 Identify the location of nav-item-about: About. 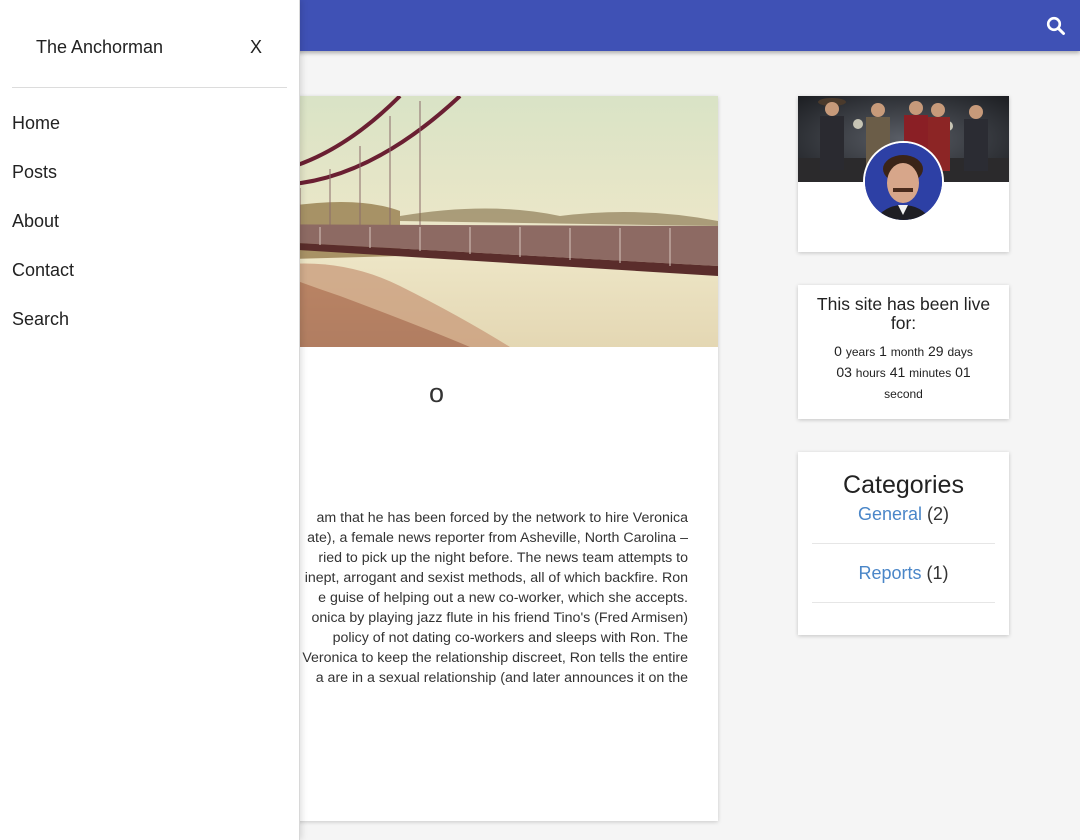
(43, 235).